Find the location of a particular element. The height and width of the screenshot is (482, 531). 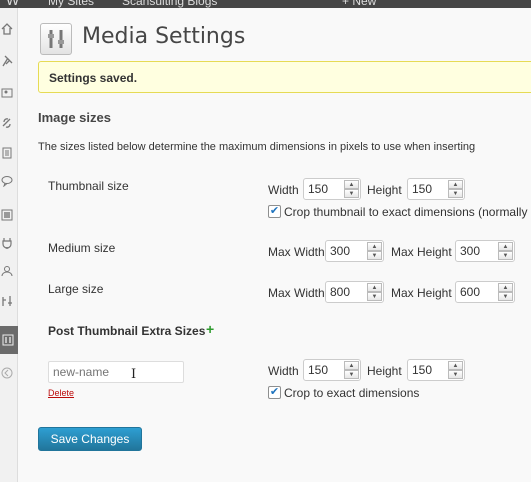

wordpress-logo-icon: W is located at coordinates (12, 4).